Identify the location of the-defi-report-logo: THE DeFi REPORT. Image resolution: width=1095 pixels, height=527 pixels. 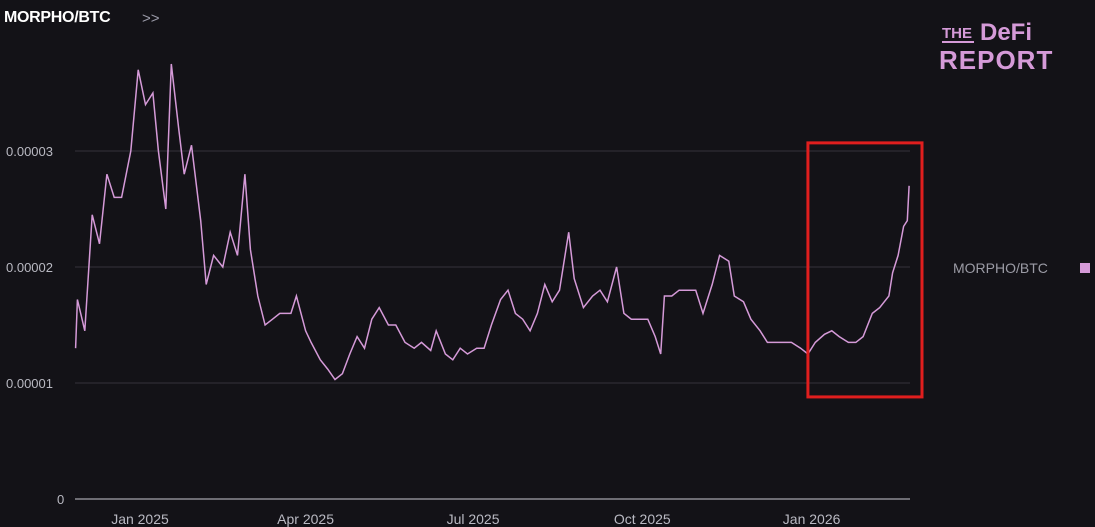
(996, 46).